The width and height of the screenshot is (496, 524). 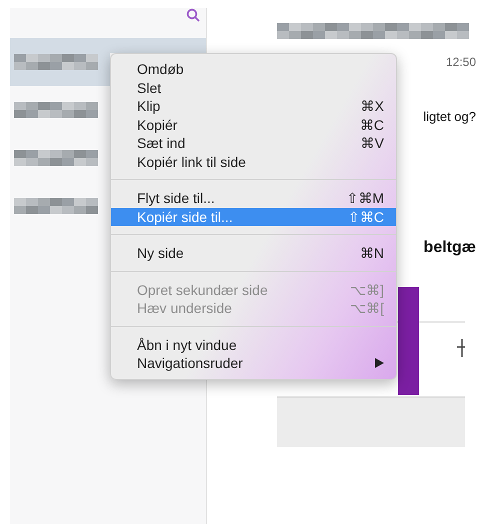 I want to click on shortcut-label: ⌥⌘[, so click(x=367, y=308).